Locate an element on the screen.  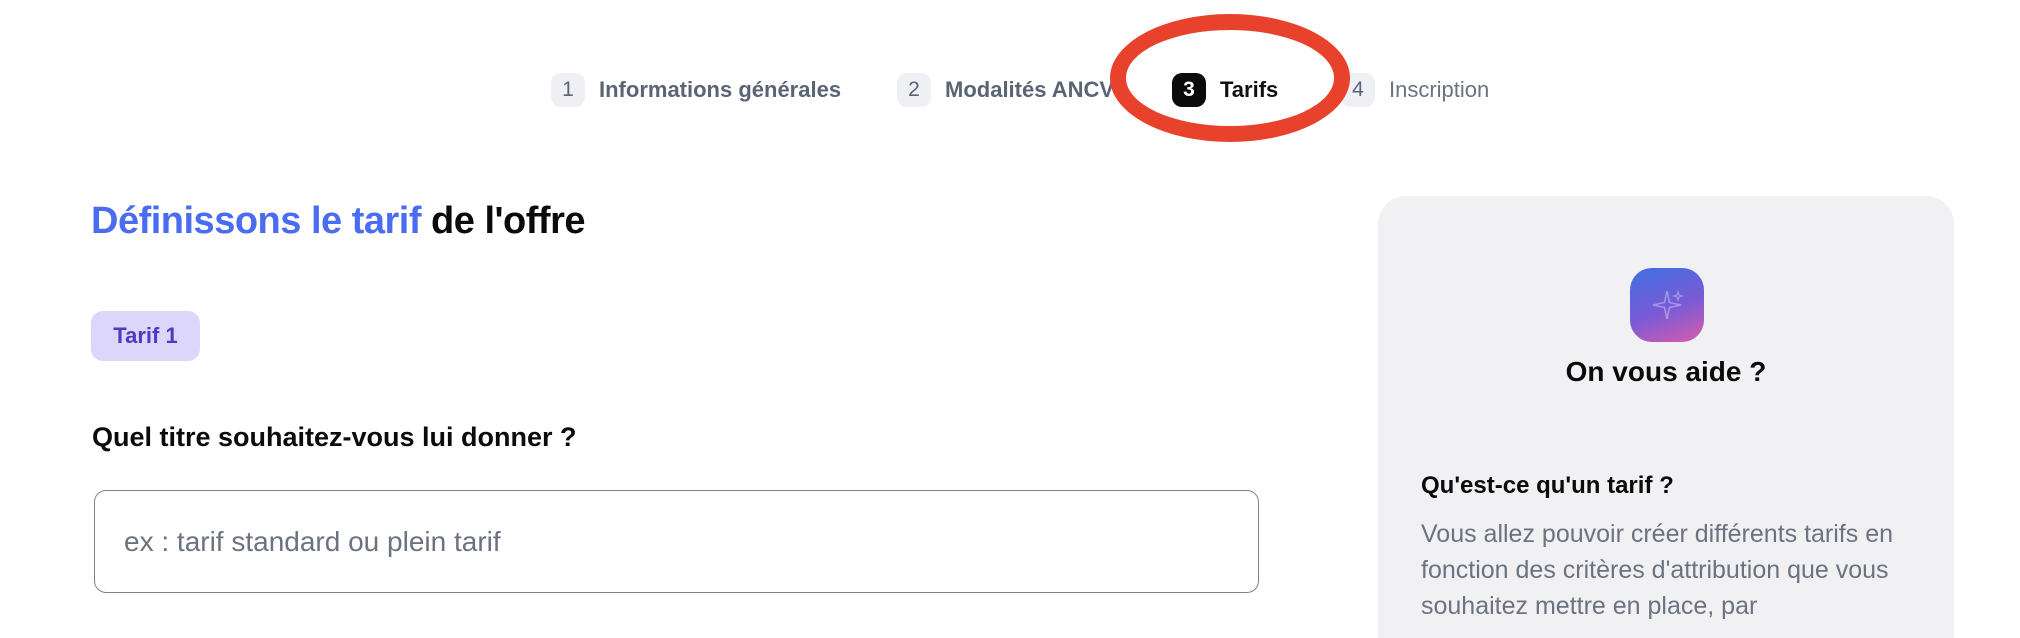
step-informations-generales: 1 Informations générales is located at coordinates (696, 90).